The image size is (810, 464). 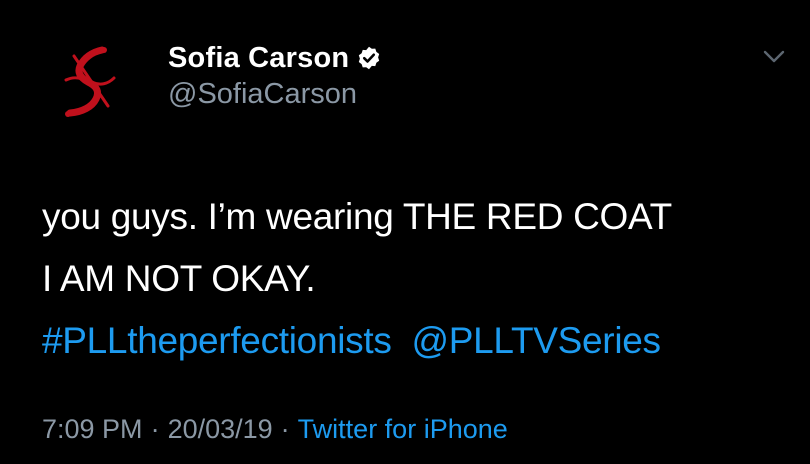 What do you see at coordinates (258, 58) in the screenshot?
I see `author-display-name: Sofia Carson` at bounding box center [258, 58].